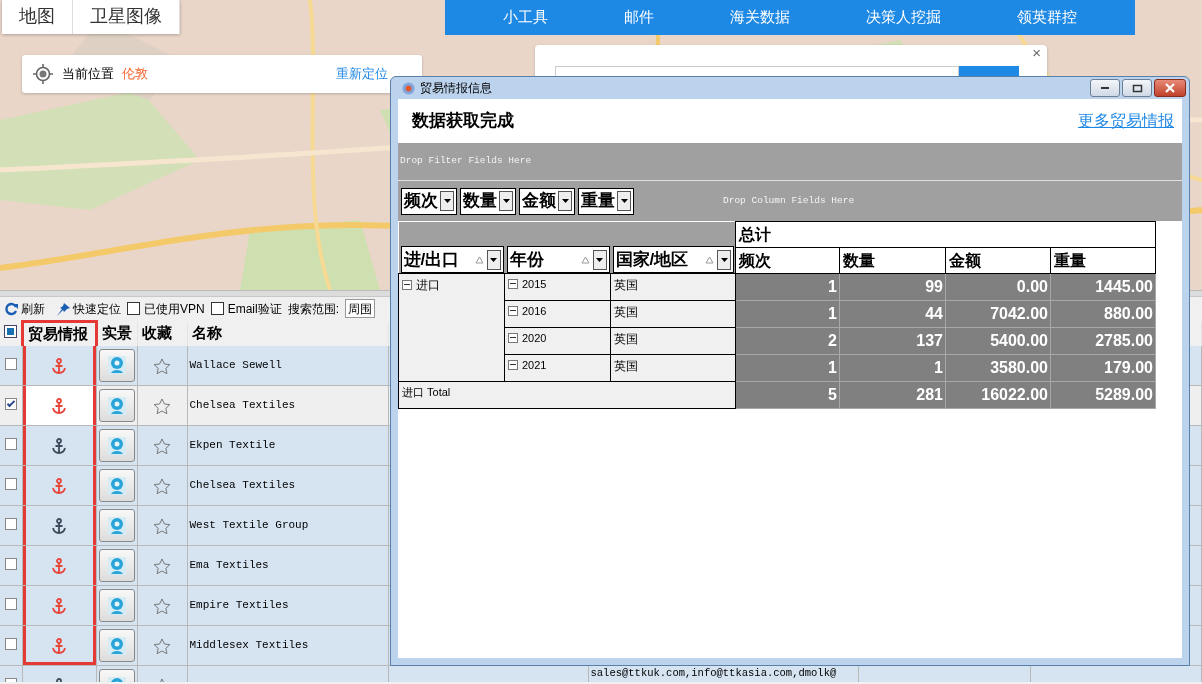 The height and width of the screenshot is (684, 1202). What do you see at coordinates (88, 74) in the screenshot?
I see `location-label: 当前位置` at bounding box center [88, 74].